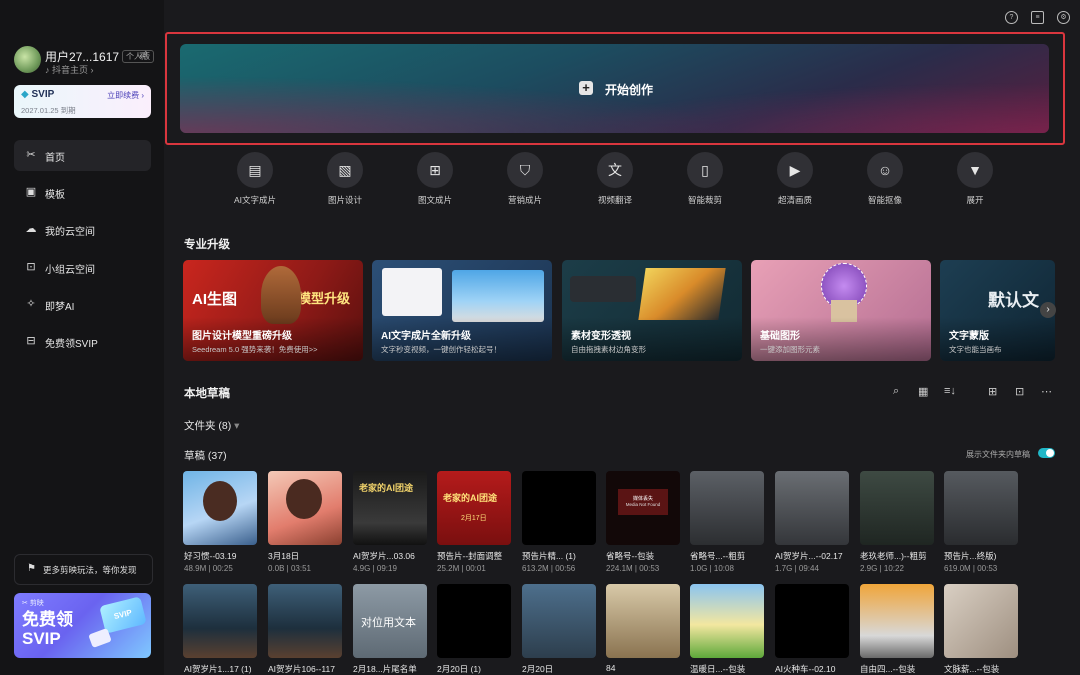  Describe the element at coordinates (525, 178) in the screenshot. I see `tool-marketing-video: ⛉ 营销成片` at that location.